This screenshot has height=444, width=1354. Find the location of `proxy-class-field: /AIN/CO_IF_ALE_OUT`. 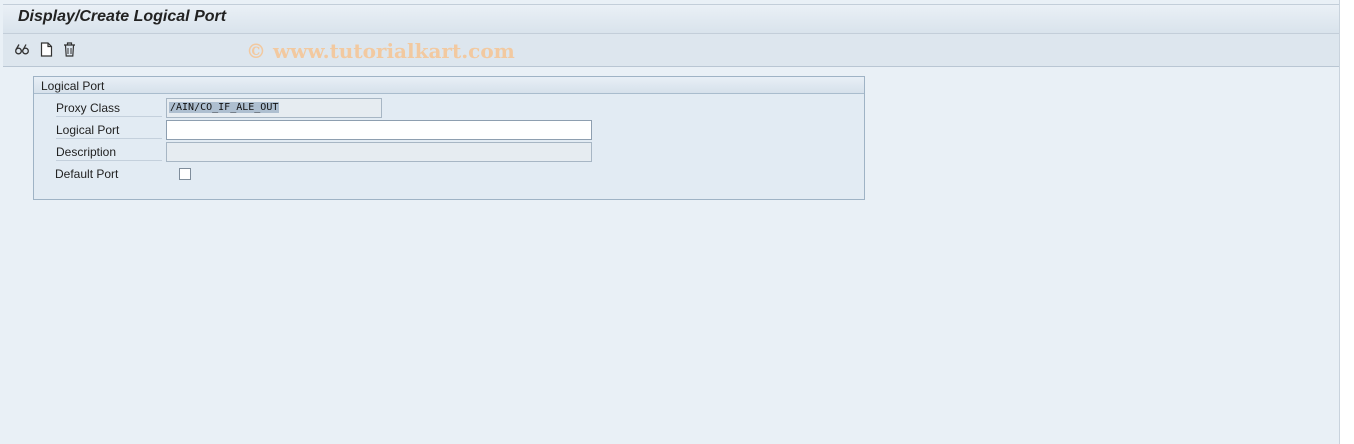

proxy-class-field: /AIN/CO_IF_ALE_OUT is located at coordinates (274, 108).